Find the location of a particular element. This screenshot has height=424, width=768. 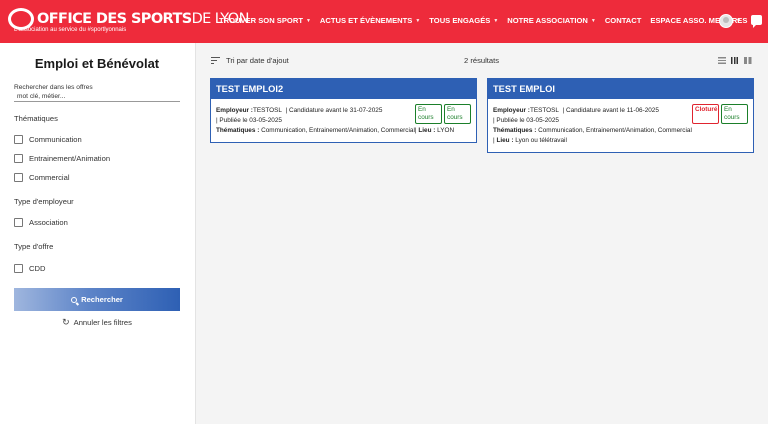

results-count: 2 résultats is located at coordinates (482, 60).